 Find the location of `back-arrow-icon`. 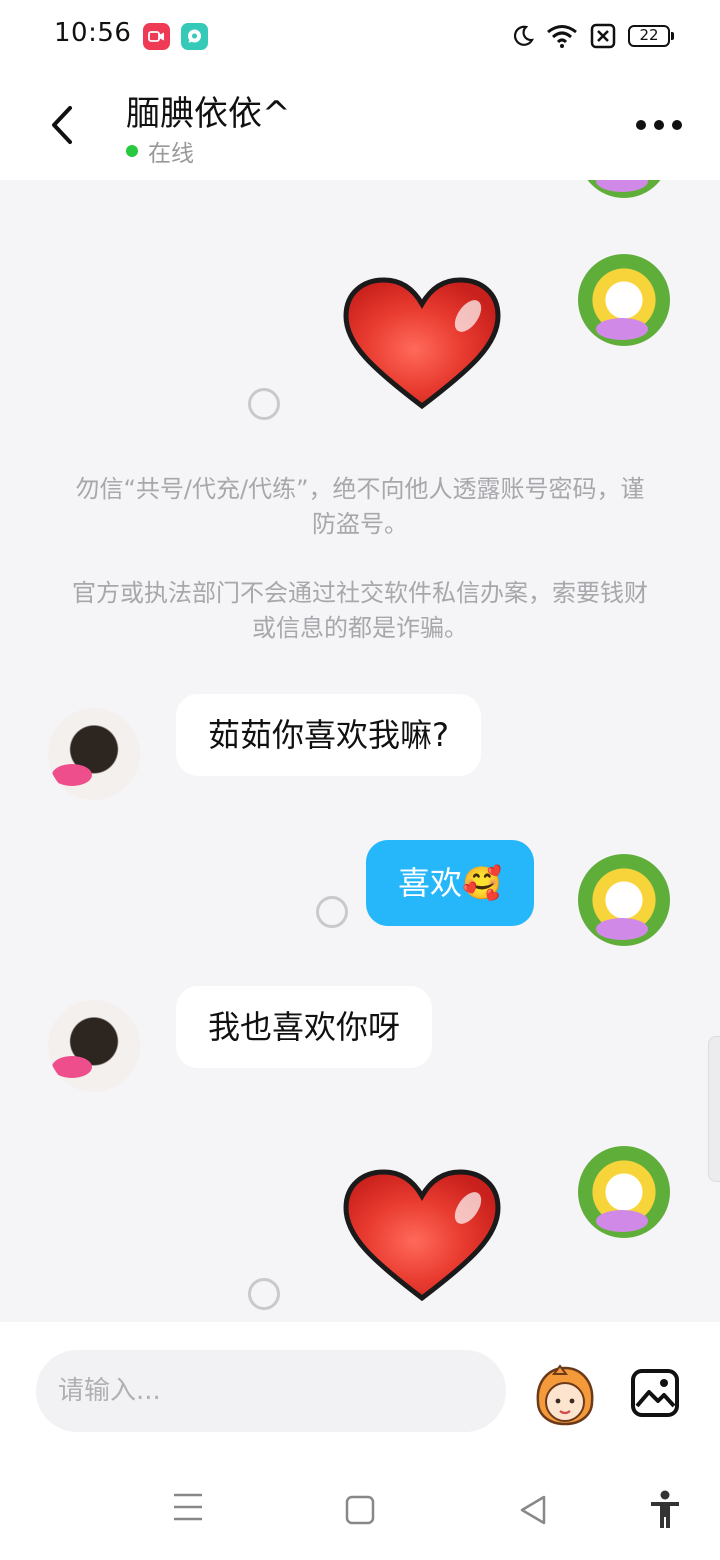

back-arrow-icon is located at coordinates (63, 125).